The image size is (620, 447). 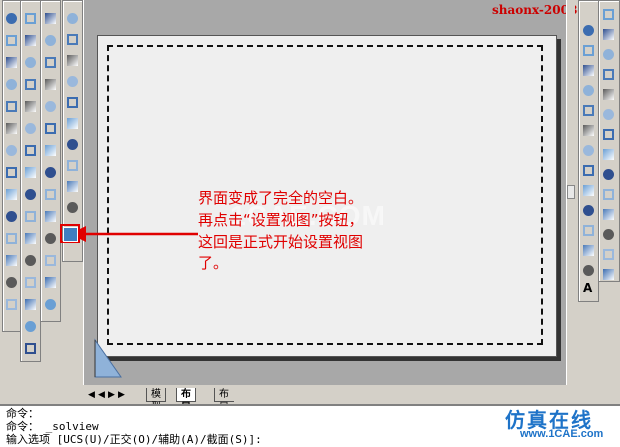 What do you see at coordinates (134, 440) in the screenshot?
I see `command-prompt: 输入选项 [UCS(U)/正交(O)/辅助(A)/截面(S)]:` at bounding box center [134, 440].